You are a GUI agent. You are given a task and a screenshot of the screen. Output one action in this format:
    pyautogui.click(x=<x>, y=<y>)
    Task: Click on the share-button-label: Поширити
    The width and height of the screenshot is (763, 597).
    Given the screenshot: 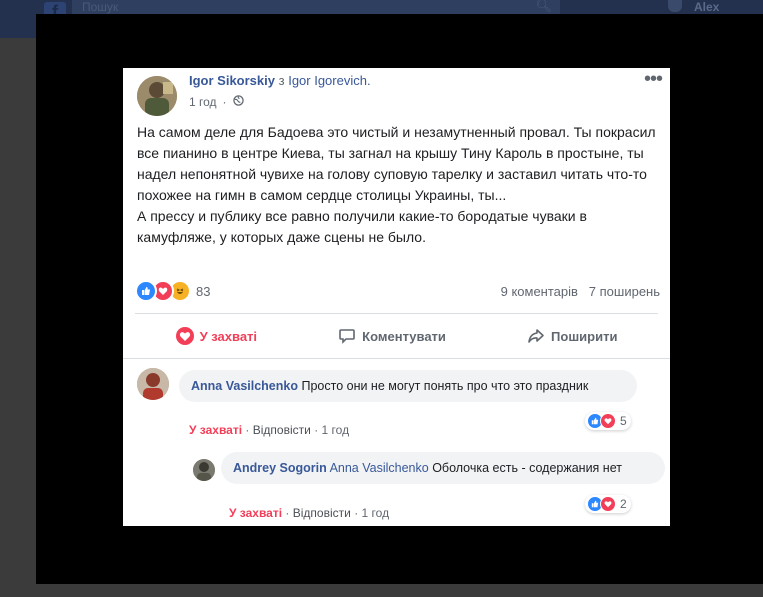 What is the action you would take?
    pyautogui.click(x=584, y=336)
    